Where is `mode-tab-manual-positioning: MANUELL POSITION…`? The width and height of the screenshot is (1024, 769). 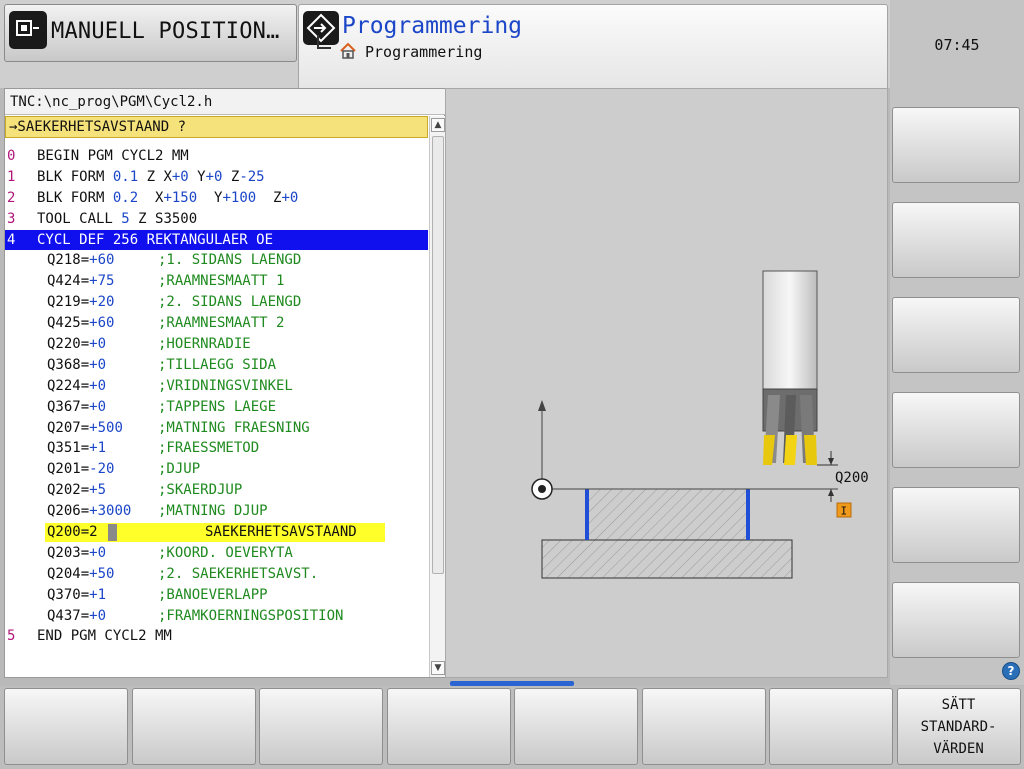 mode-tab-manual-positioning: MANUELL POSITION… is located at coordinates (150, 33).